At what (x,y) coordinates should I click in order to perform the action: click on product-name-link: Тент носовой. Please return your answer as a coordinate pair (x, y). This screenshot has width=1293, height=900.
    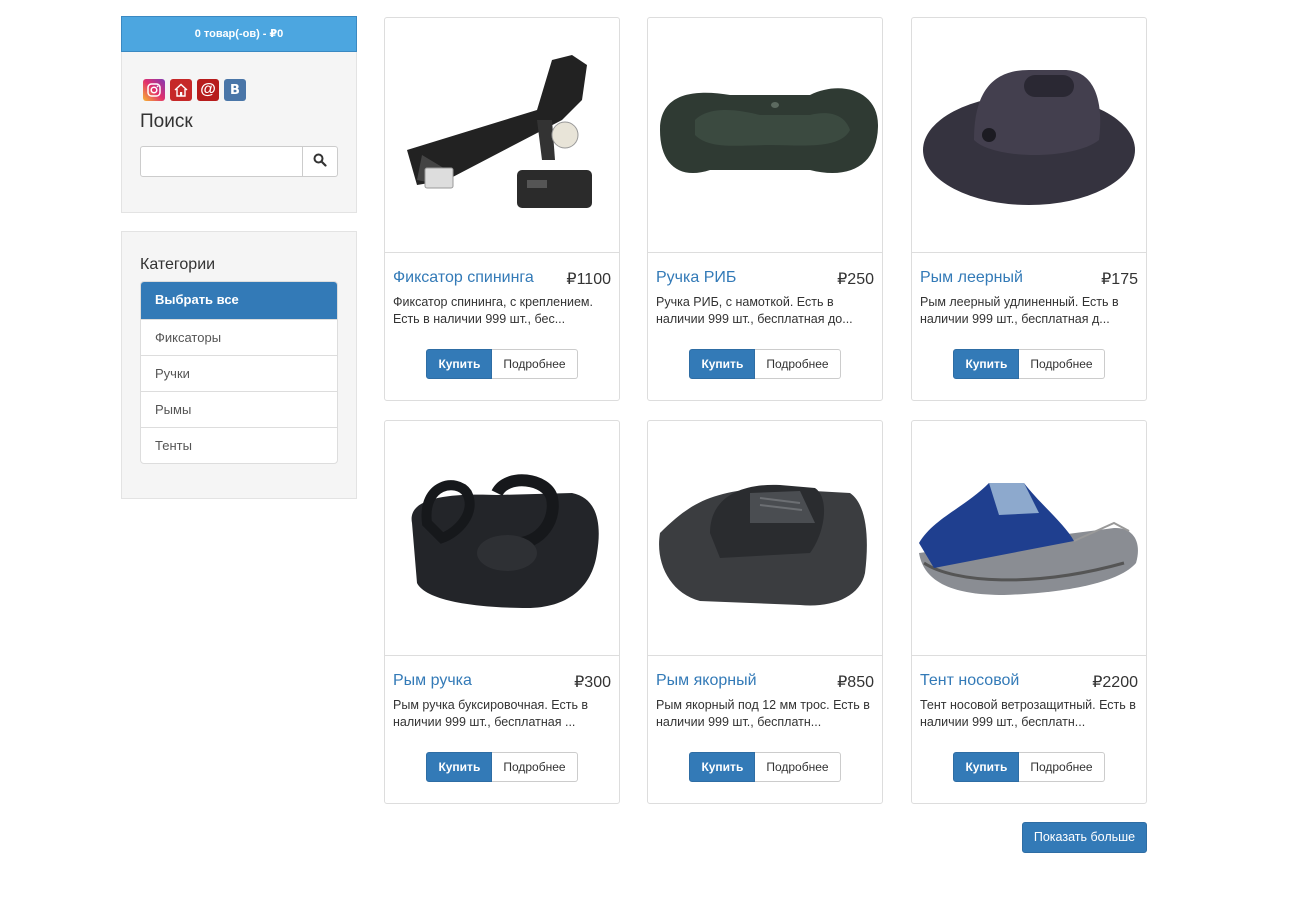
    Looking at the image, I should click on (969, 682).